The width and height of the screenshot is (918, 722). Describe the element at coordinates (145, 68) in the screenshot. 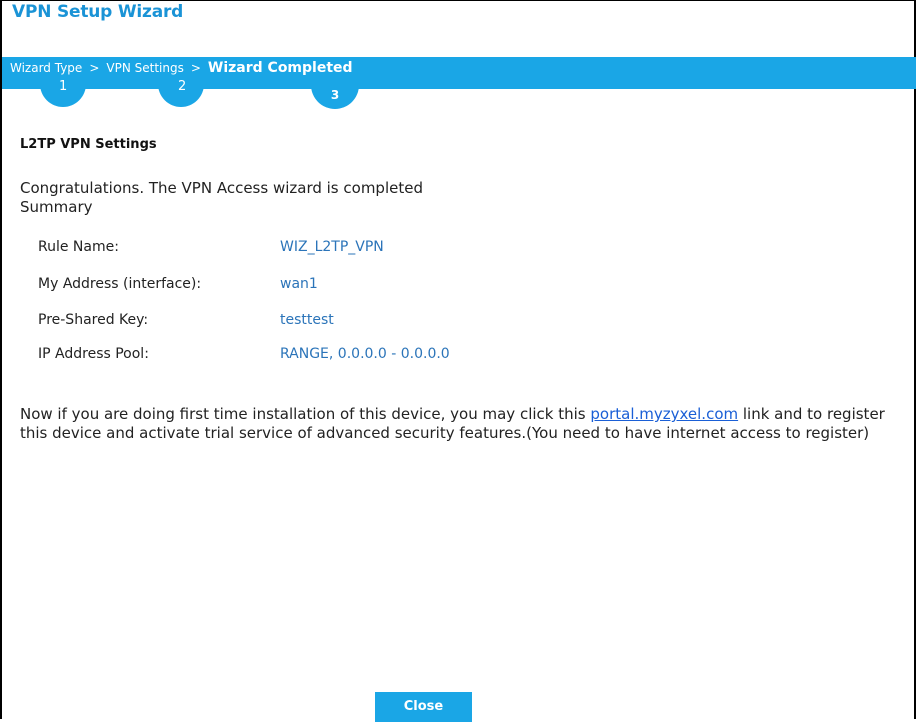

I see `step-vpn-settings: VPN Settings` at that location.